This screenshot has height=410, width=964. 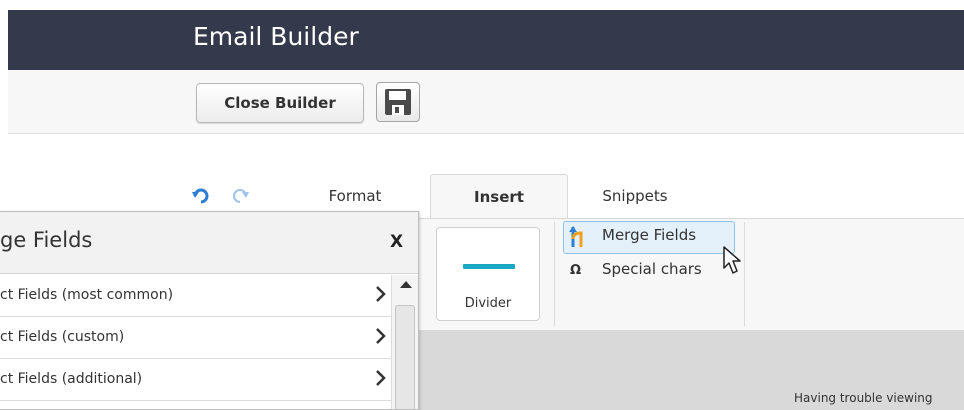 I want to click on omega-icon: Ω, so click(x=576, y=270).